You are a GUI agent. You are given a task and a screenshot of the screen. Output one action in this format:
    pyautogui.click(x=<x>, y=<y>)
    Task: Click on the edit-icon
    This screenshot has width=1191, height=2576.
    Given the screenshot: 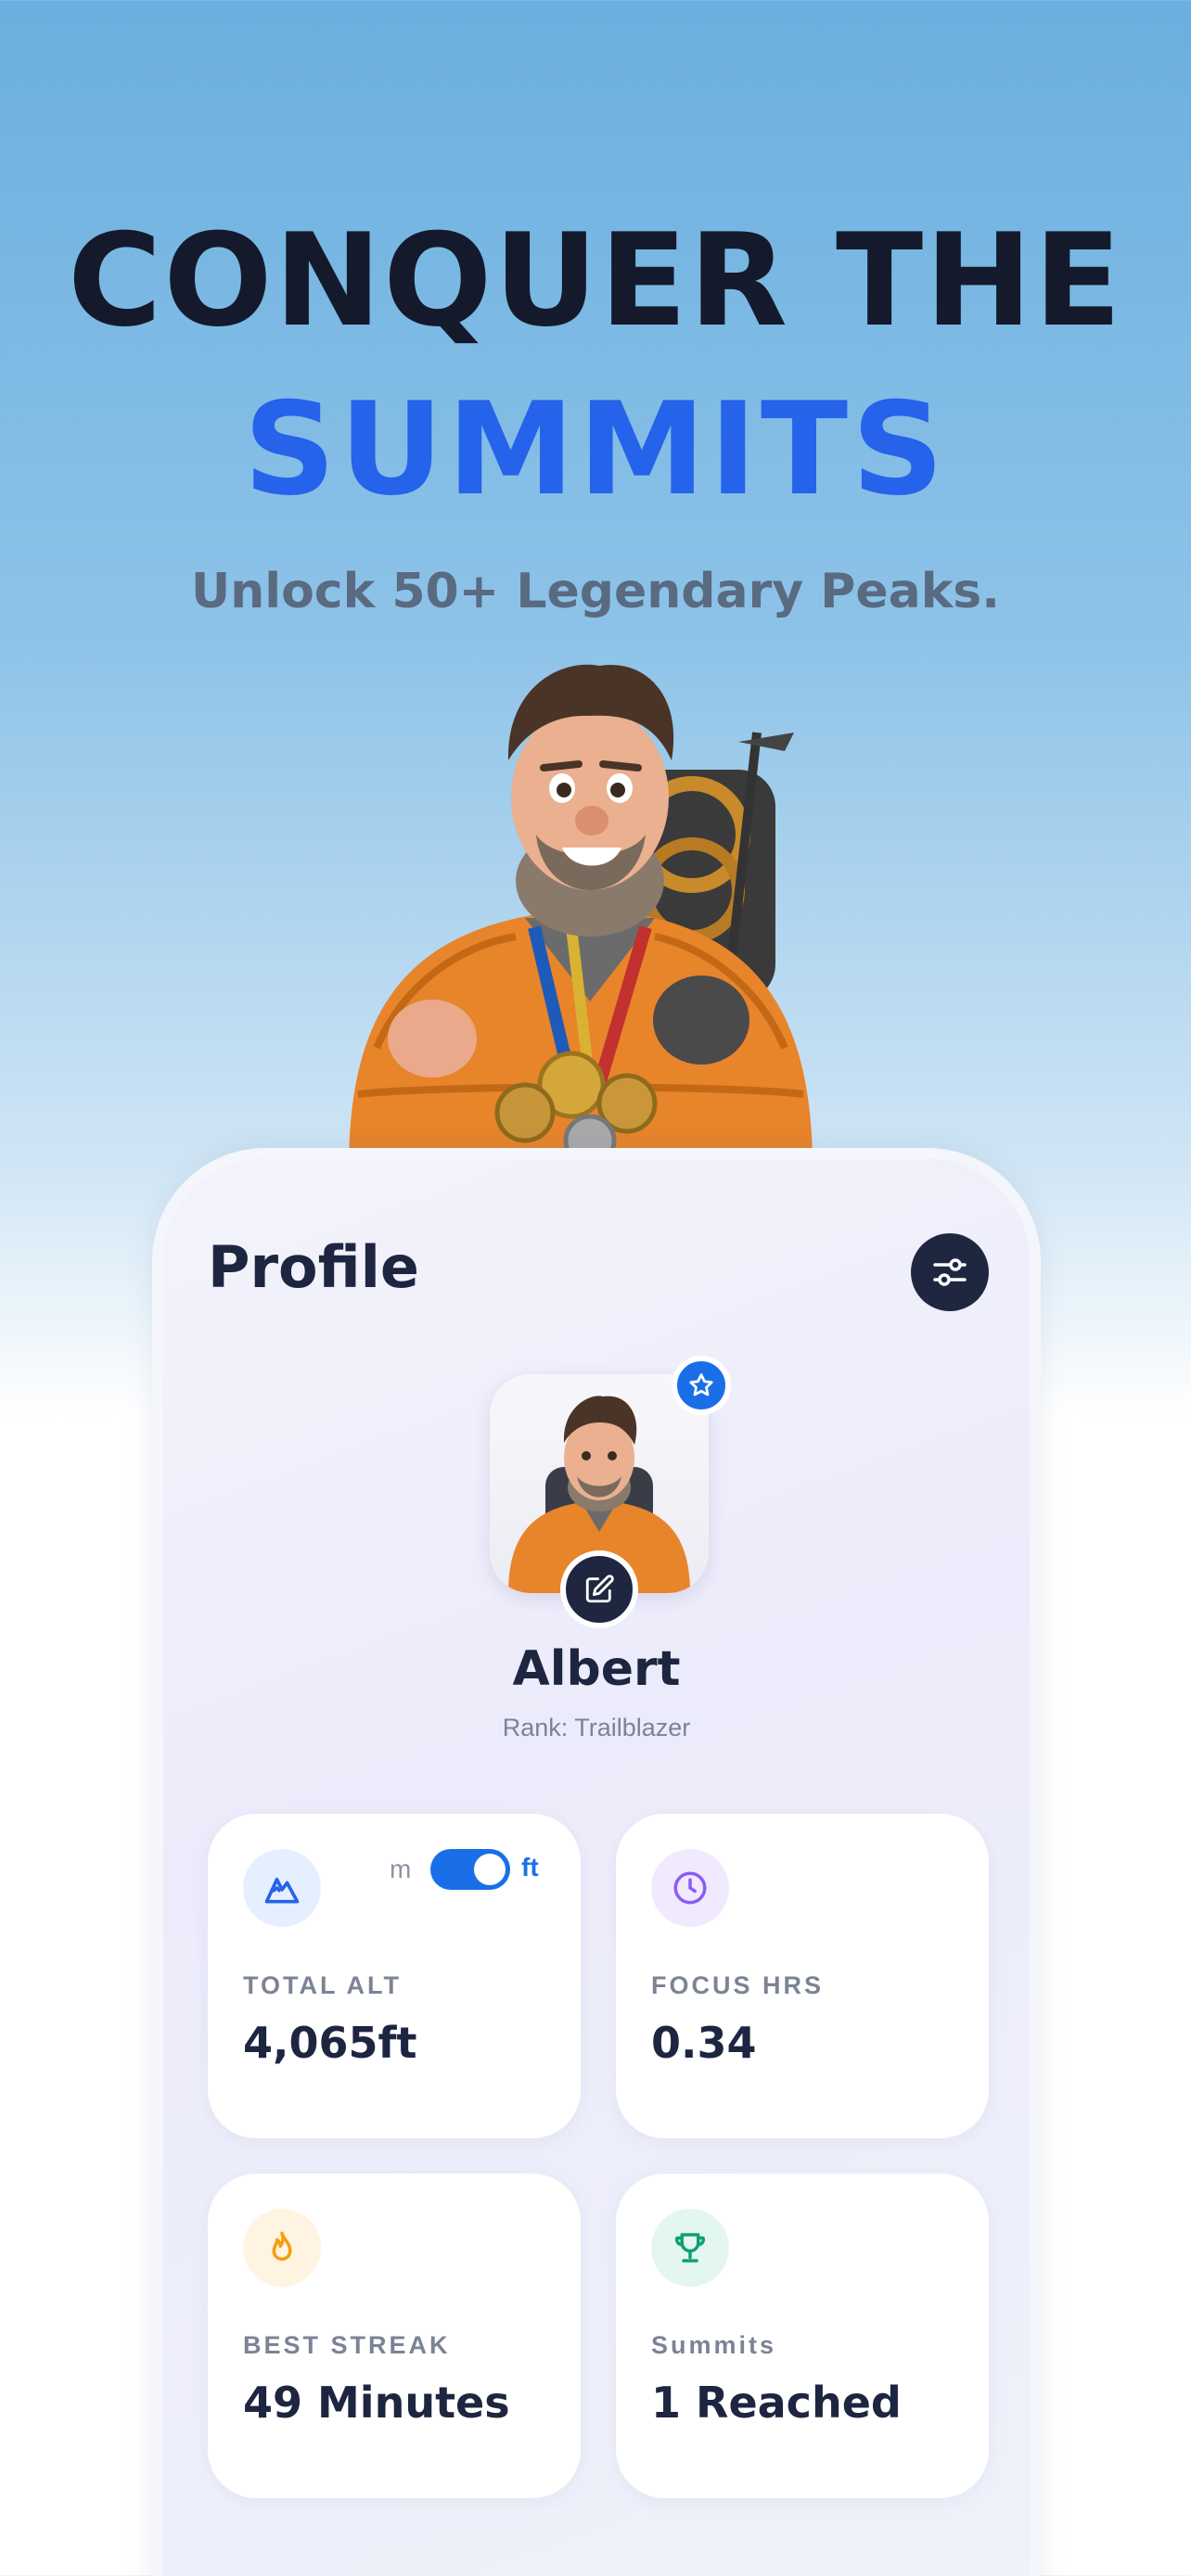 What is the action you would take?
    pyautogui.click(x=599, y=1589)
    